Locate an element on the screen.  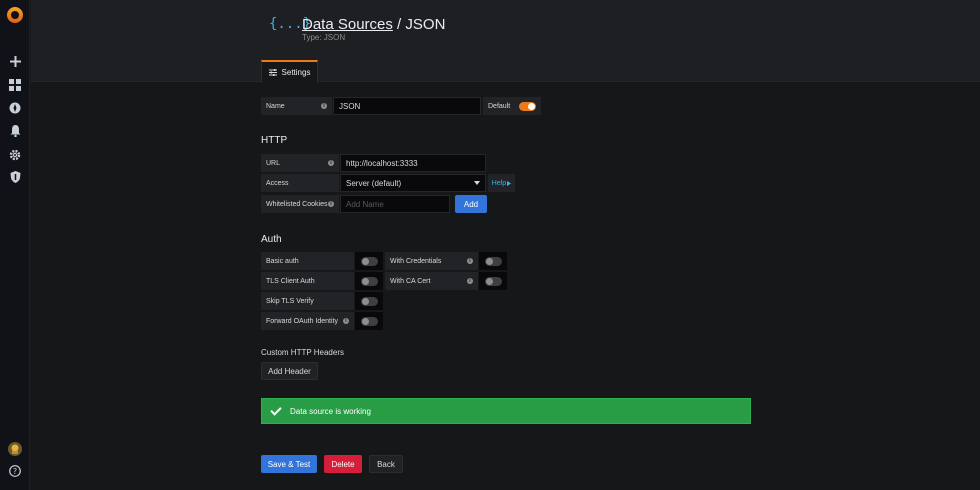
basic-auth-toggle-box is located at coordinates (369, 261).